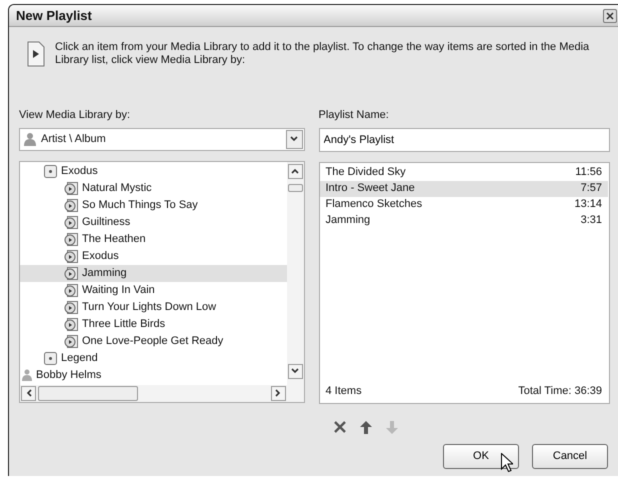  What do you see at coordinates (153, 324) in the screenshot?
I see `tree-item: Three Little Birds` at bounding box center [153, 324].